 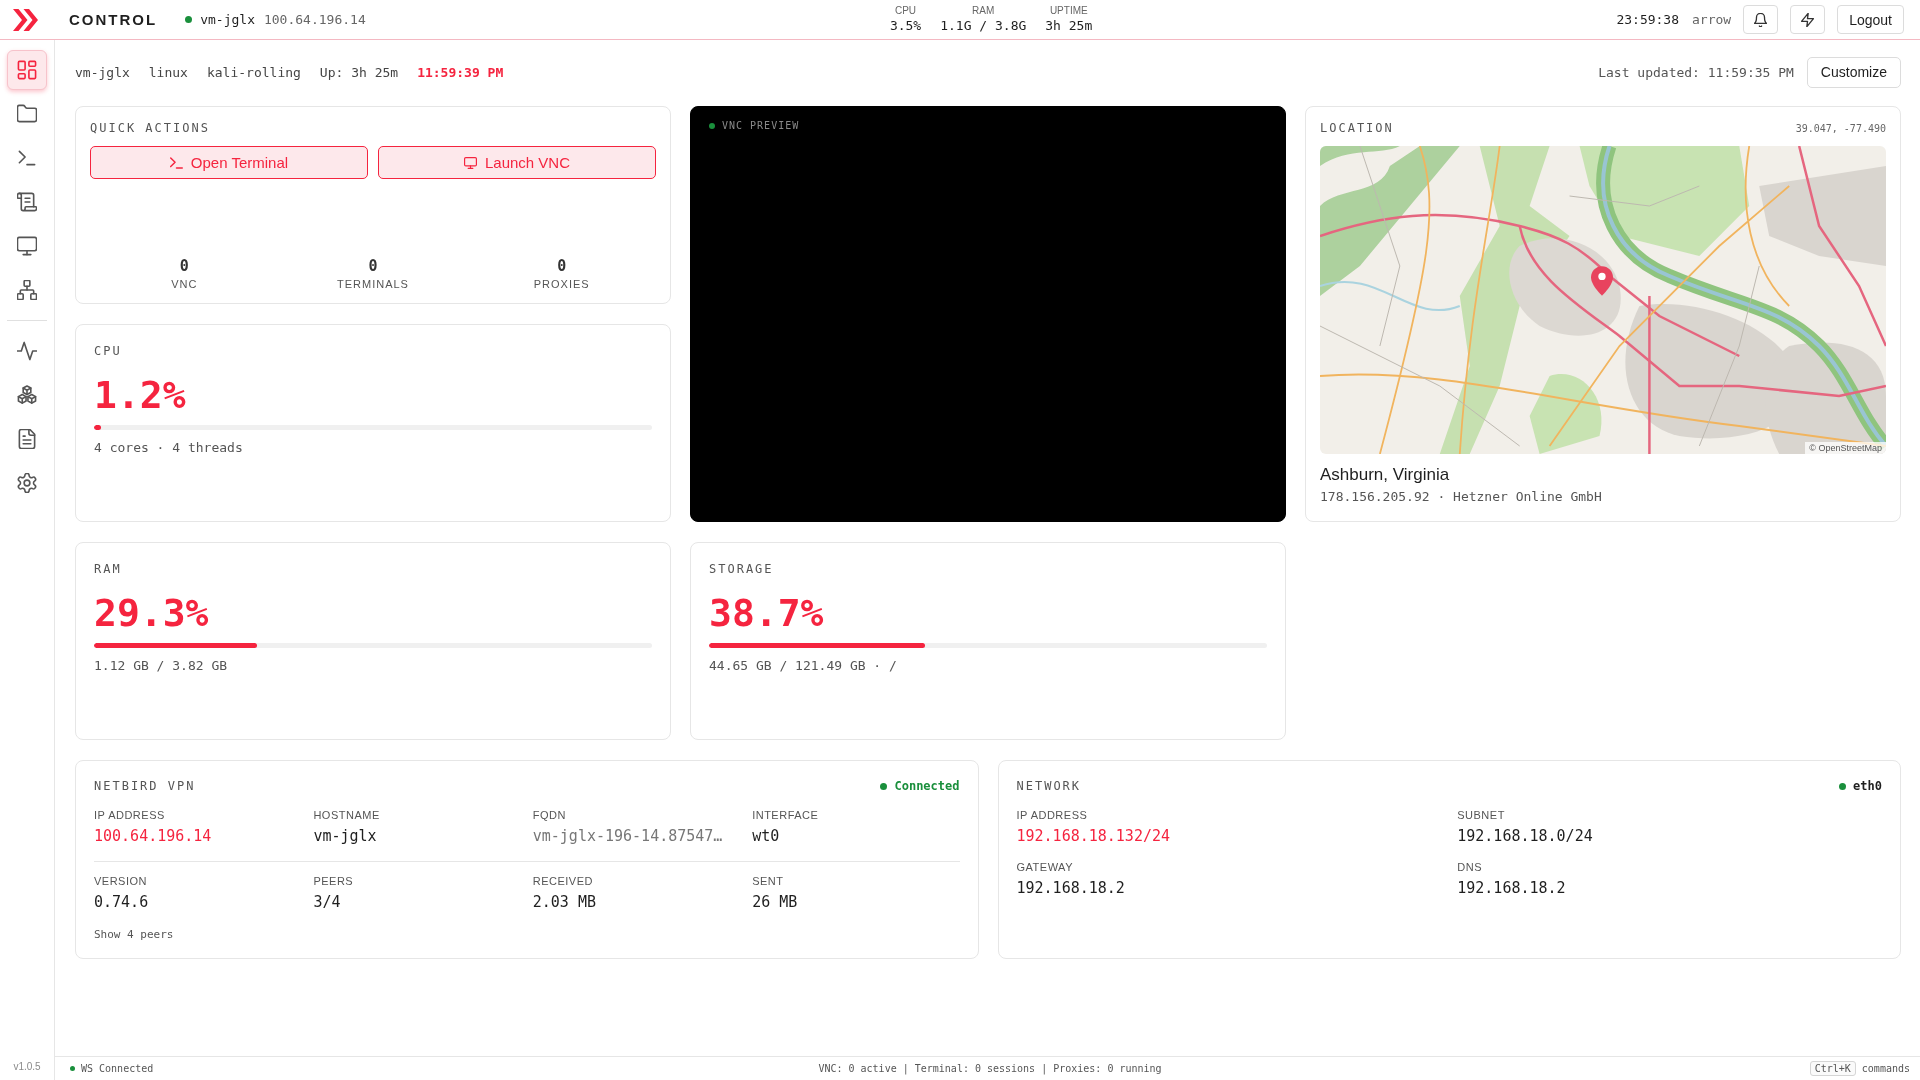 I want to click on logout-button: Logout, so click(x=1870, y=19).